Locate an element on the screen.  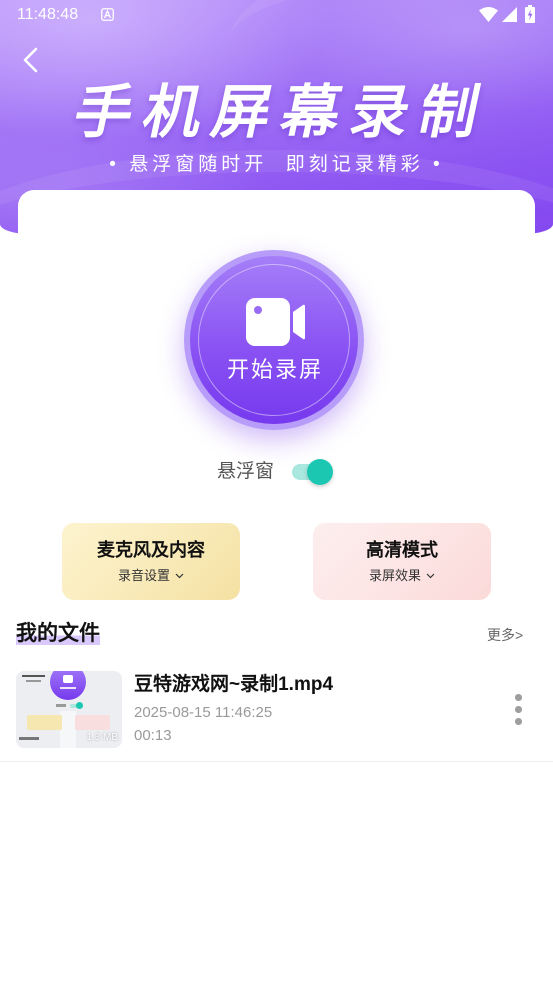
floating-window-label: 悬浮窗 is located at coordinates (246, 471).